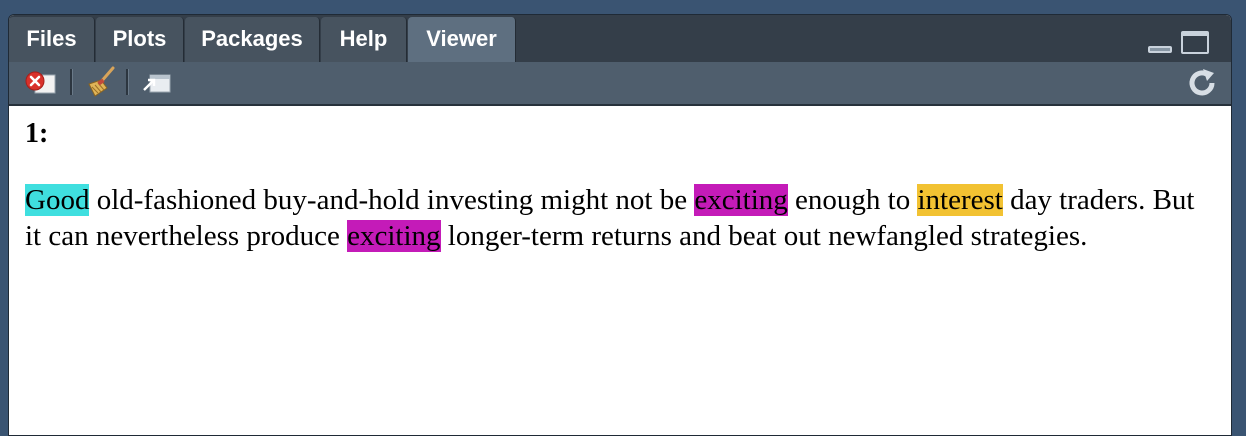  What do you see at coordinates (1203, 83) in the screenshot?
I see `refresh-icon` at bounding box center [1203, 83].